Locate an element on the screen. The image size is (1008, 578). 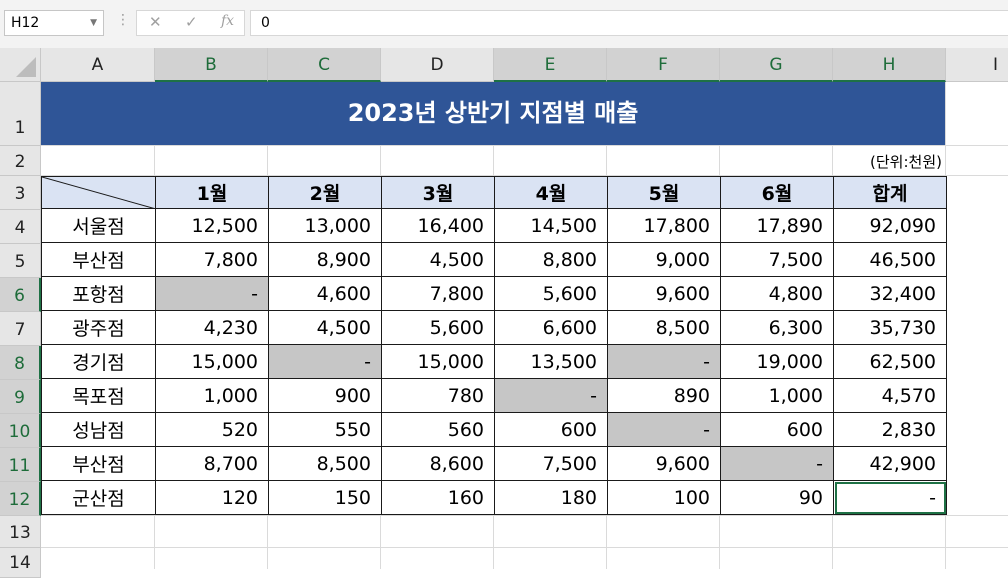
header-month-6: 6월 is located at coordinates (777, 192).